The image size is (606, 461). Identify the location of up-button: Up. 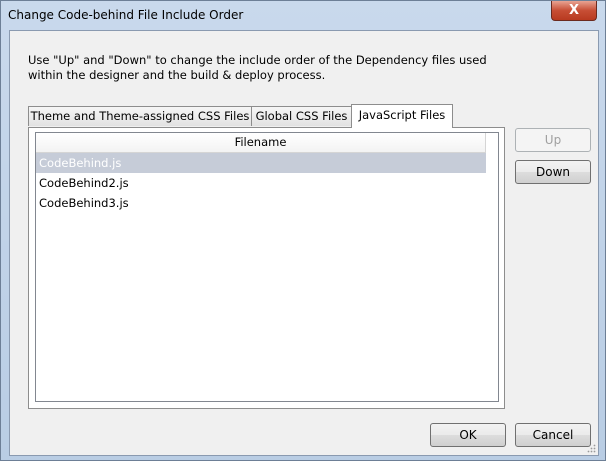
(553, 140).